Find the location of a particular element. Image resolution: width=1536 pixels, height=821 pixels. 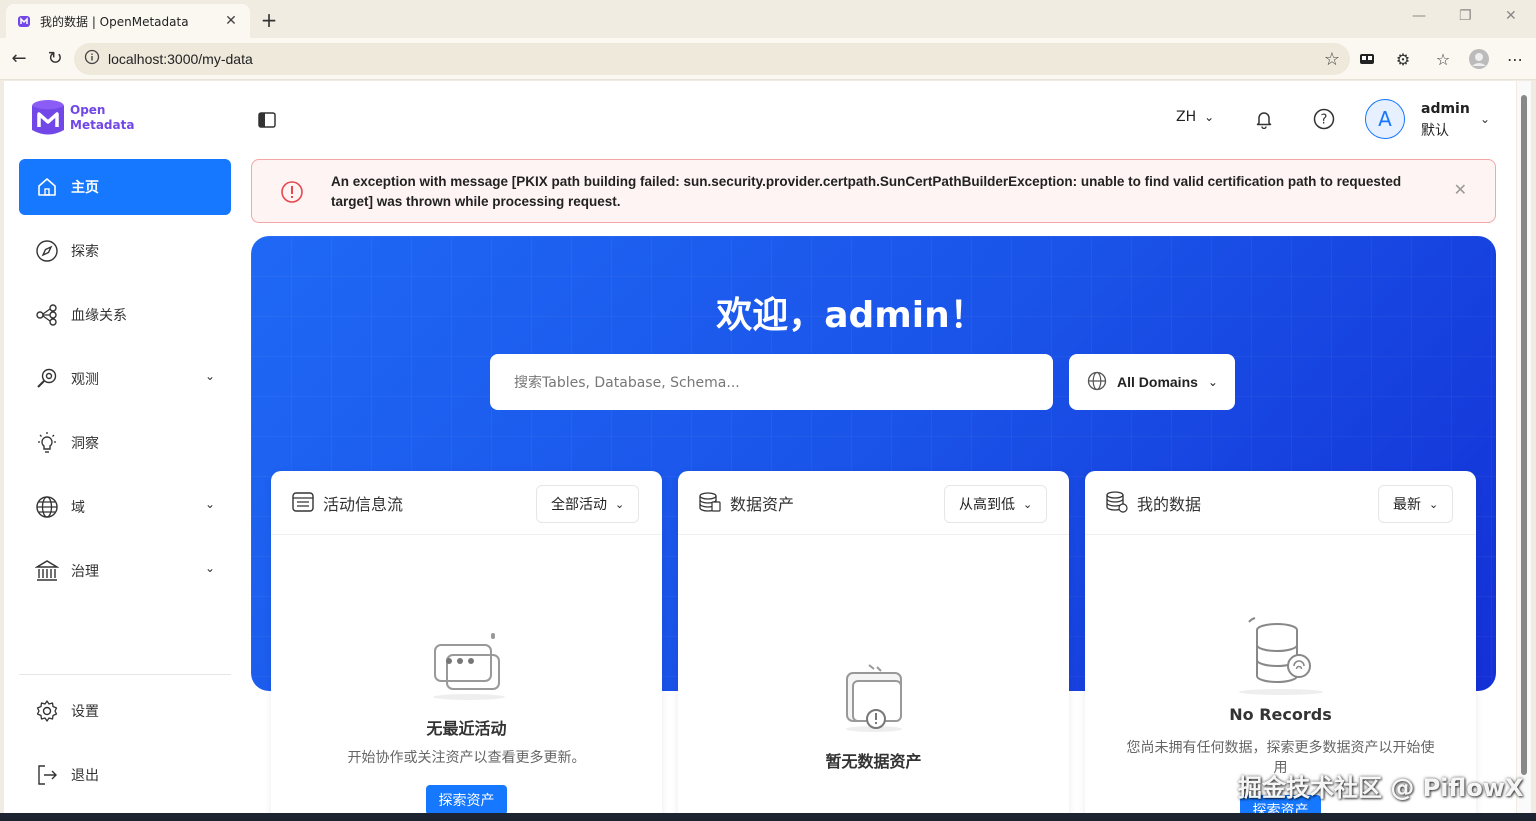

sidebar-toggle-icon is located at coordinates (267, 122).